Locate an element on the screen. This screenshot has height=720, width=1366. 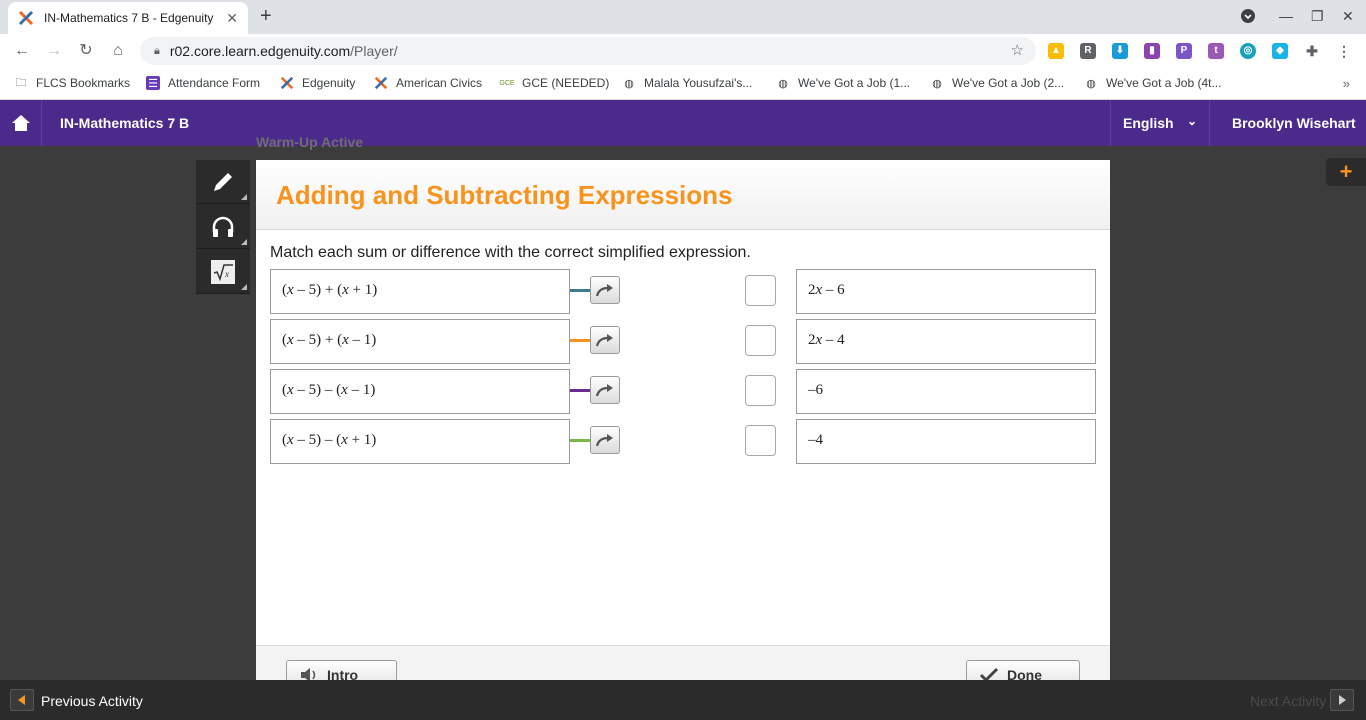
tab-title: IN-Mathematics 7 B - Edgenuity is located at coordinates (129, 18).